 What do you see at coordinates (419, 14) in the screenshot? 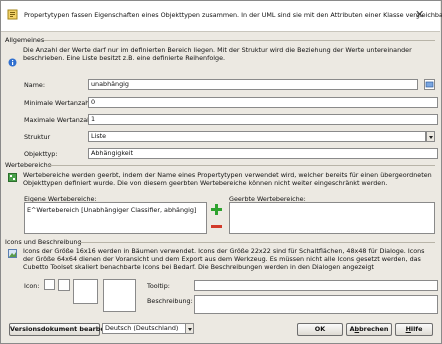
I see `close-icon: ✕` at bounding box center [419, 14].